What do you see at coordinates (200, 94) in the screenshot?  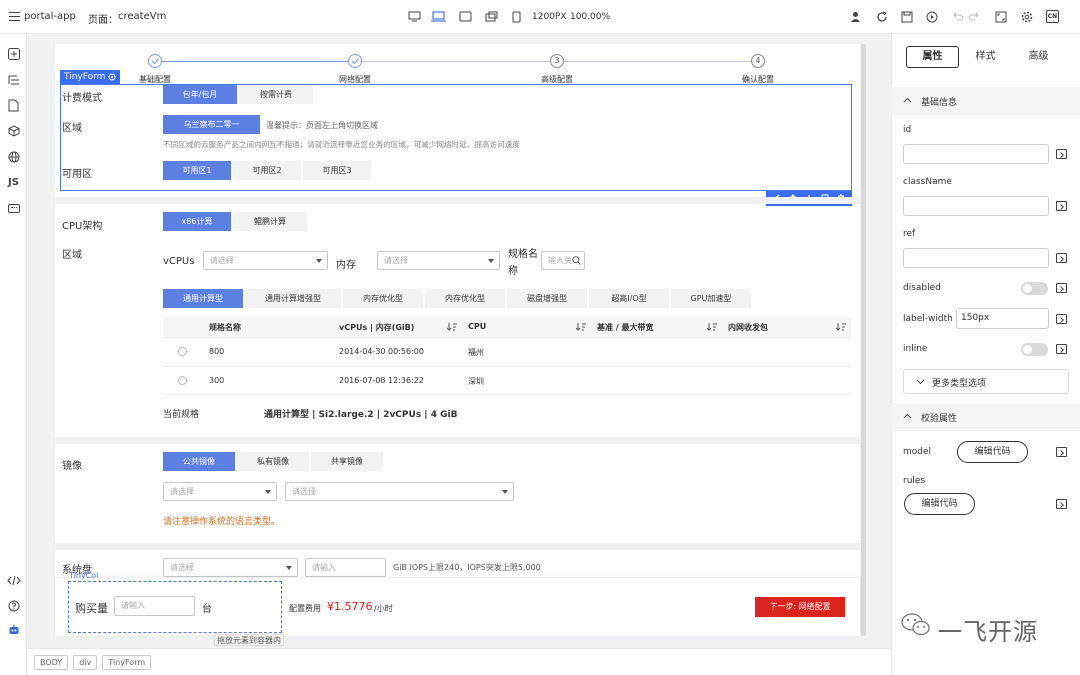 I see `billing-option: 包年/包月` at bounding box center [200, 94].